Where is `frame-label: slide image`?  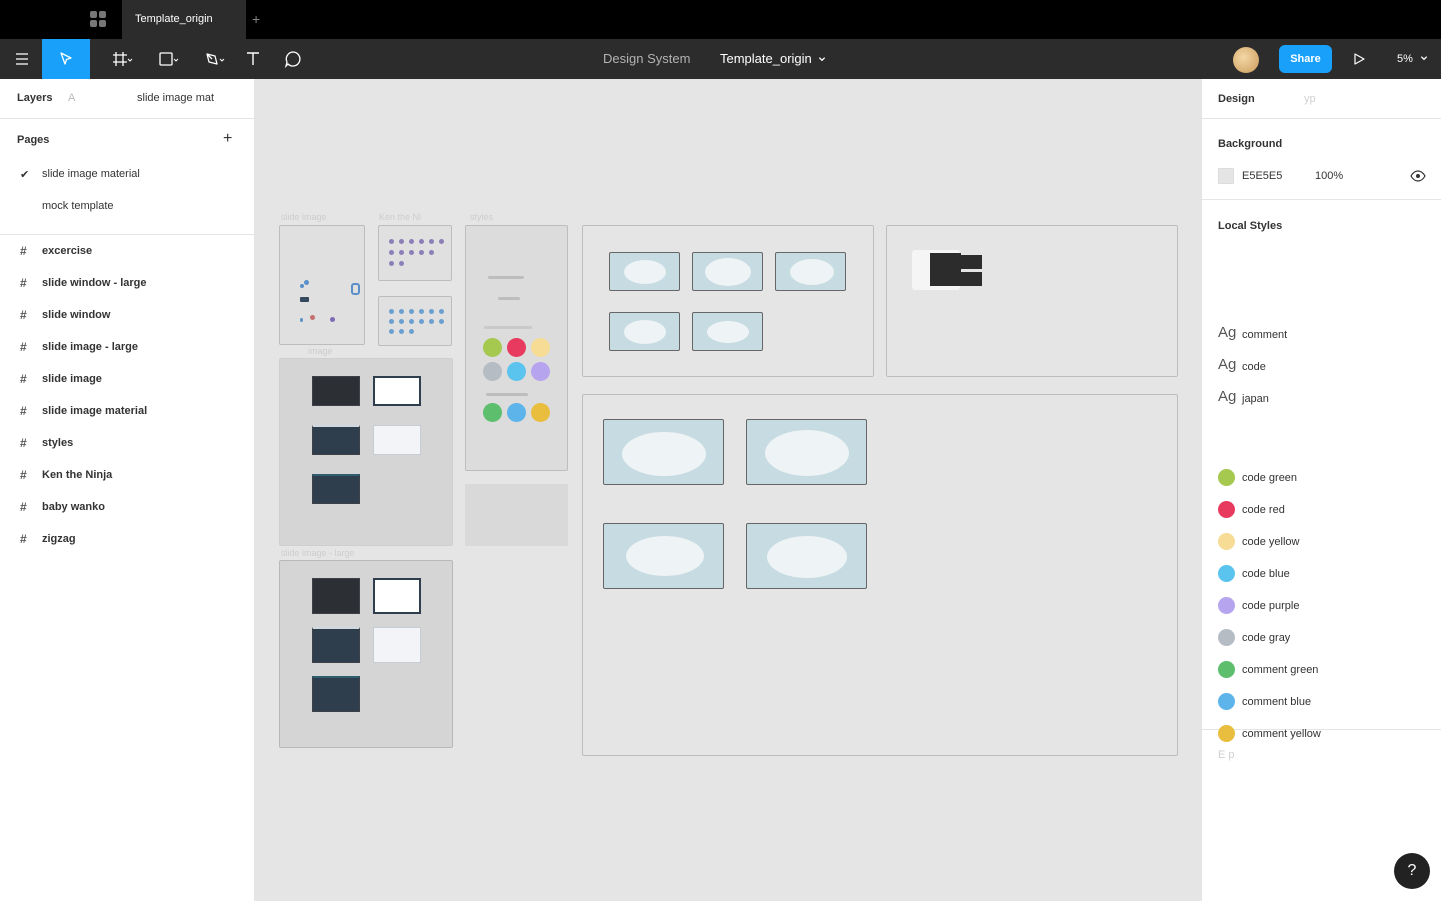
frame-label: slide image is located at coordinates (304, 217).